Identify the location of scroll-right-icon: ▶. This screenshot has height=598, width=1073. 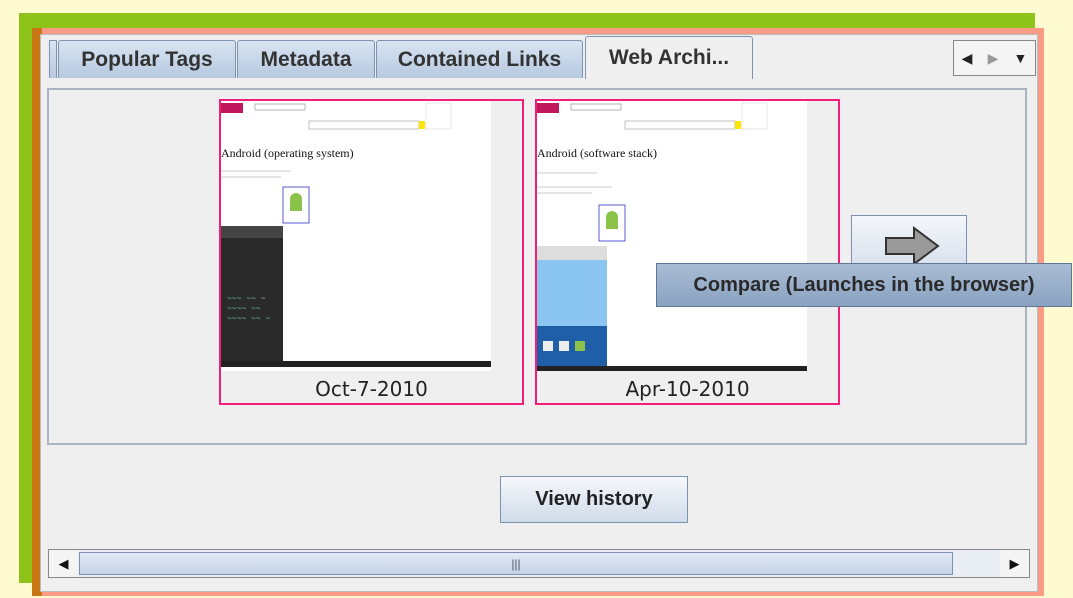
(1014, 563).